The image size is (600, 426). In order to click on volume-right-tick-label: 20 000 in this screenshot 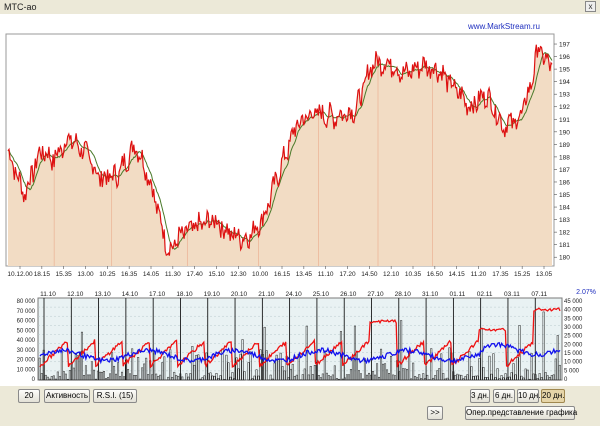, I will do `click(573, 345)`.